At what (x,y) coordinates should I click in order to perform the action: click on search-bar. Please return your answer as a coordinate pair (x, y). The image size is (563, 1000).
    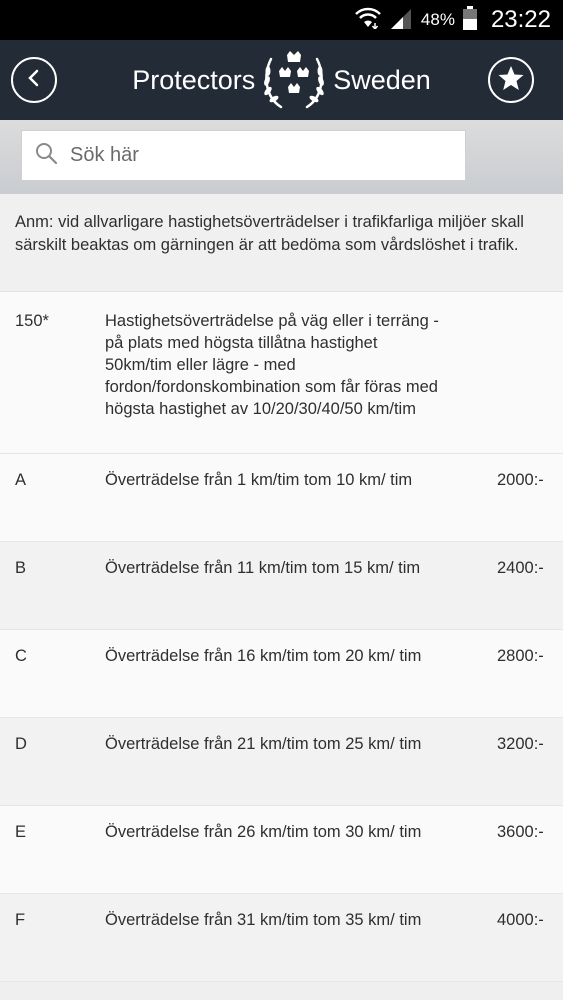
    Looking at the image, I should click on (281, 157).